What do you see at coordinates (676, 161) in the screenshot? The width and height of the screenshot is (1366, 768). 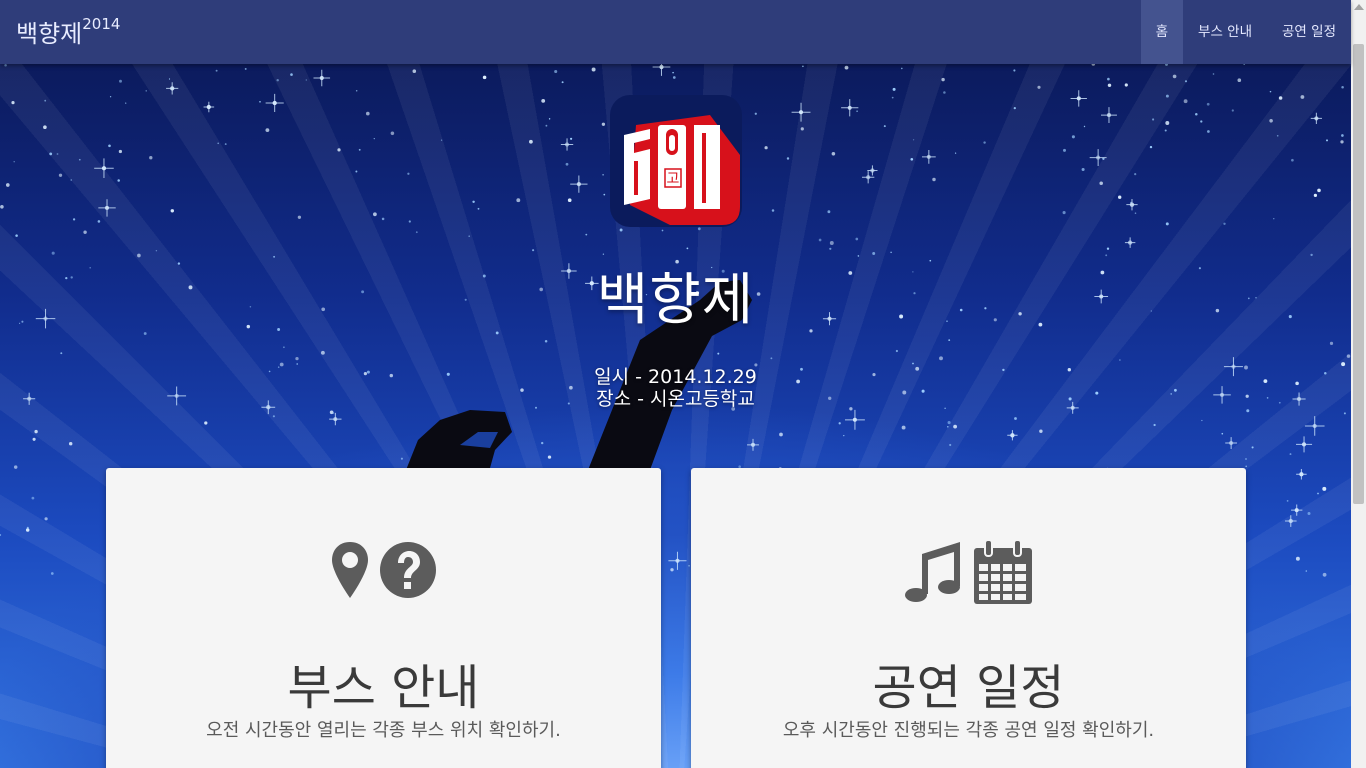 I see `festival-logo: 고` at bounding box center [676, 161].